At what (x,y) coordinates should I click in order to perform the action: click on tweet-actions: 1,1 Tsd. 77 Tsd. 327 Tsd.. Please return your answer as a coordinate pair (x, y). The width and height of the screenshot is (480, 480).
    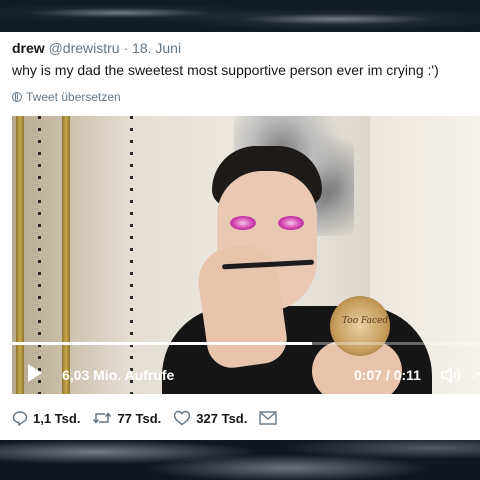
    Looking at the image, I should click on (150, 418).